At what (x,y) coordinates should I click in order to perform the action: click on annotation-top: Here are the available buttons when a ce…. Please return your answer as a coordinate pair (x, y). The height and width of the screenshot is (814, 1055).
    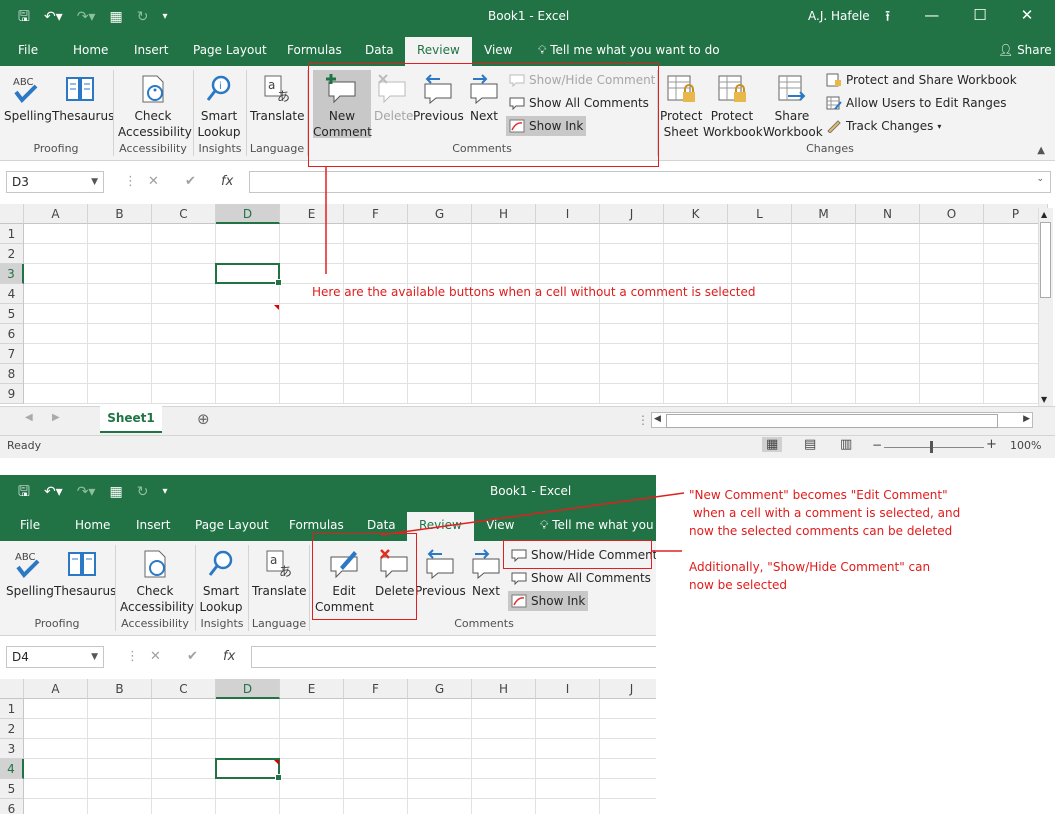
    Looking at the image, I should click on (534, 292).